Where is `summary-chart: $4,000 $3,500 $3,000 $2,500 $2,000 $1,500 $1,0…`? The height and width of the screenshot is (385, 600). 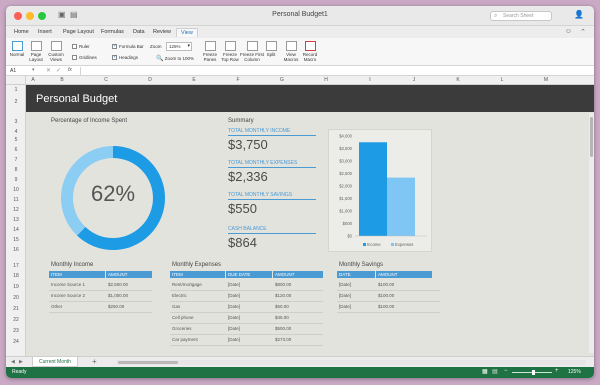
summary-chart: $4,000 $3,500 $3,000 $2,500 $2,000 $1,500 $1,0… is located at coordinates (380, 190).